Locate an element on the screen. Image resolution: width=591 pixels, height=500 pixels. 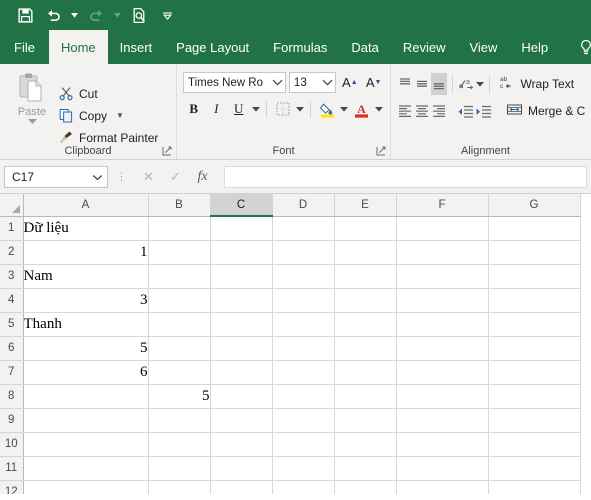
cell-E9 is located at coordinates (365, 420).